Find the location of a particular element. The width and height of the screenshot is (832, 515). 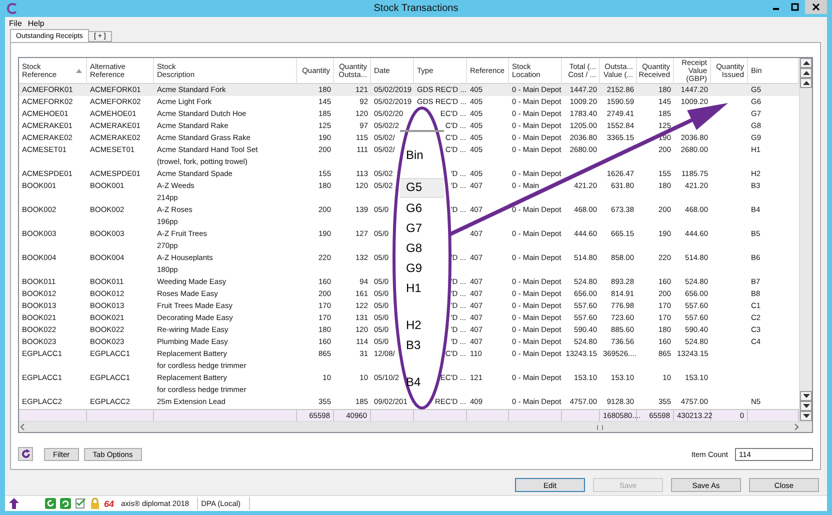

vertical-scrollbar is located at coordinates (805, 239).